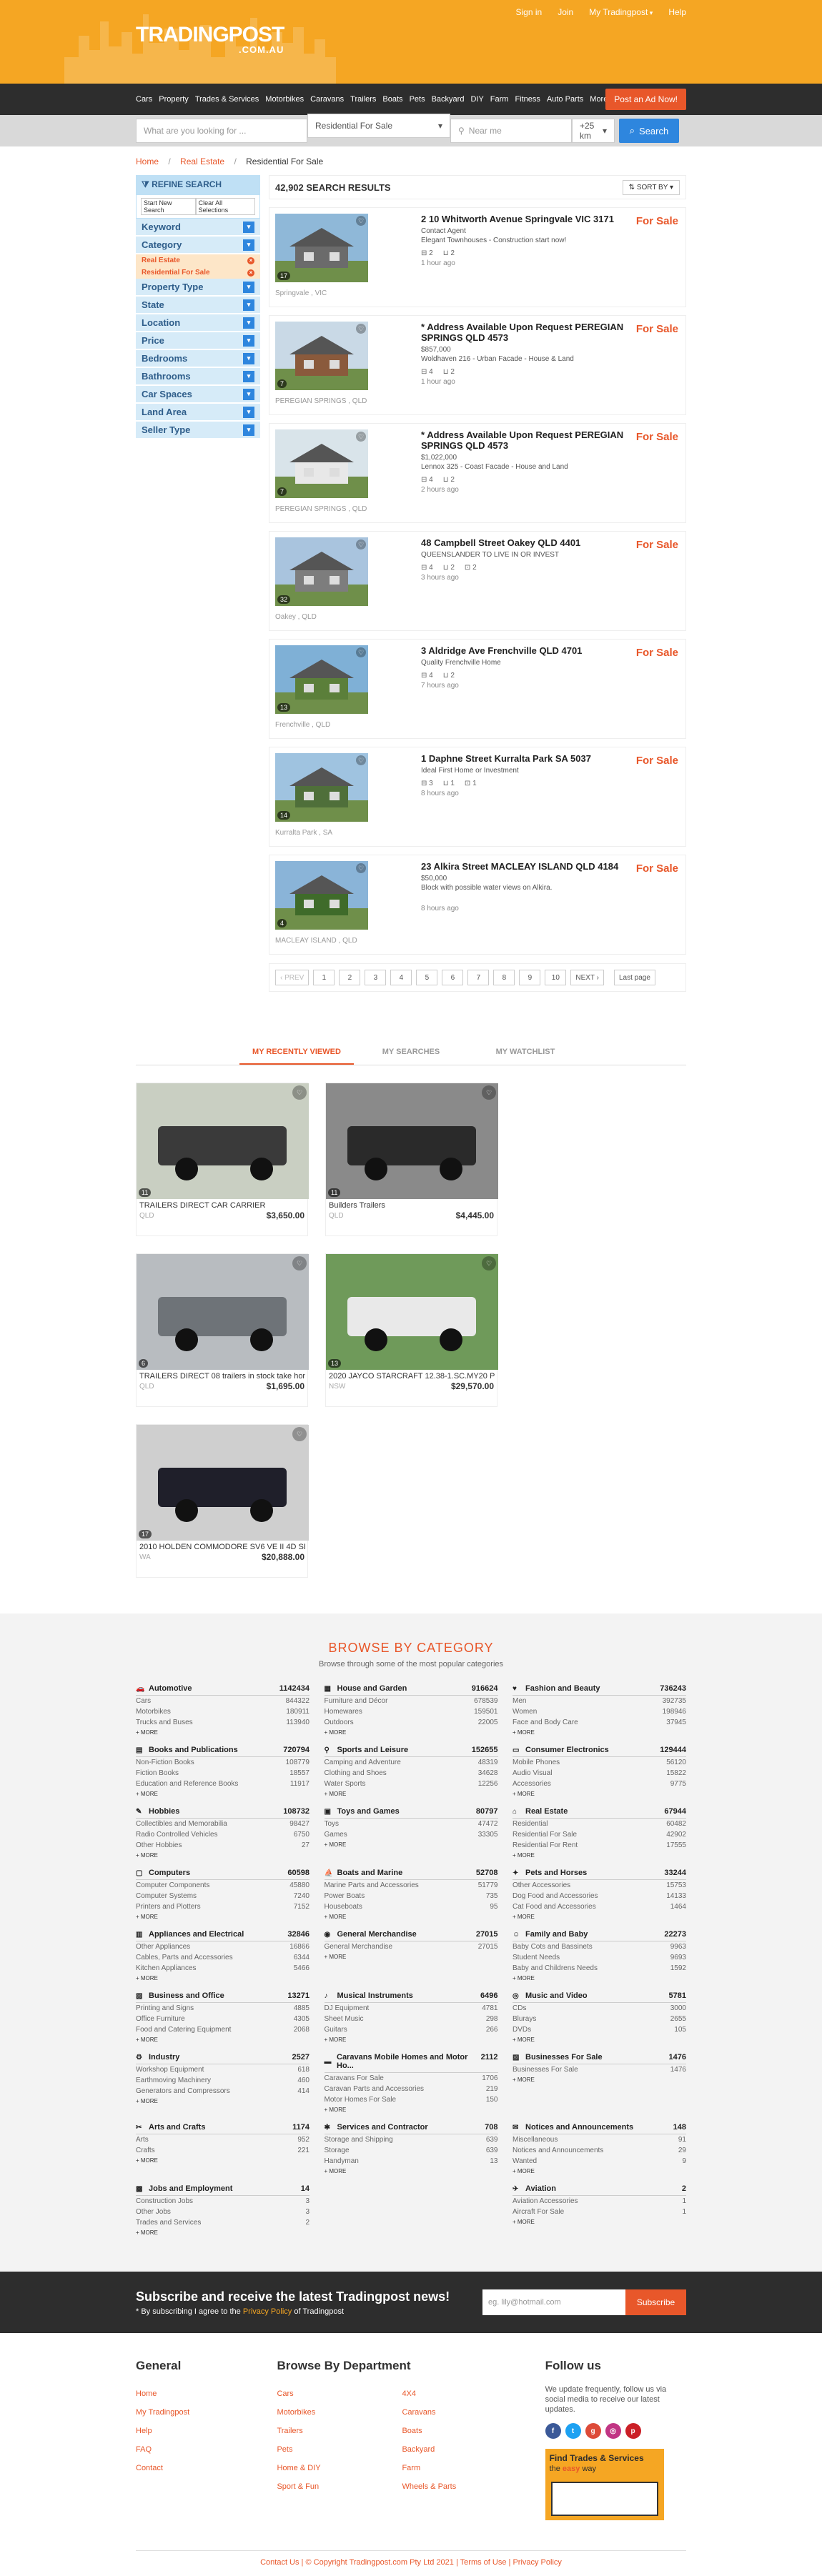  Describe the element at coordinates (411, 2099) in the screenshot. I see `subcategory-row: Motor Homes For Sale 150` at that location.